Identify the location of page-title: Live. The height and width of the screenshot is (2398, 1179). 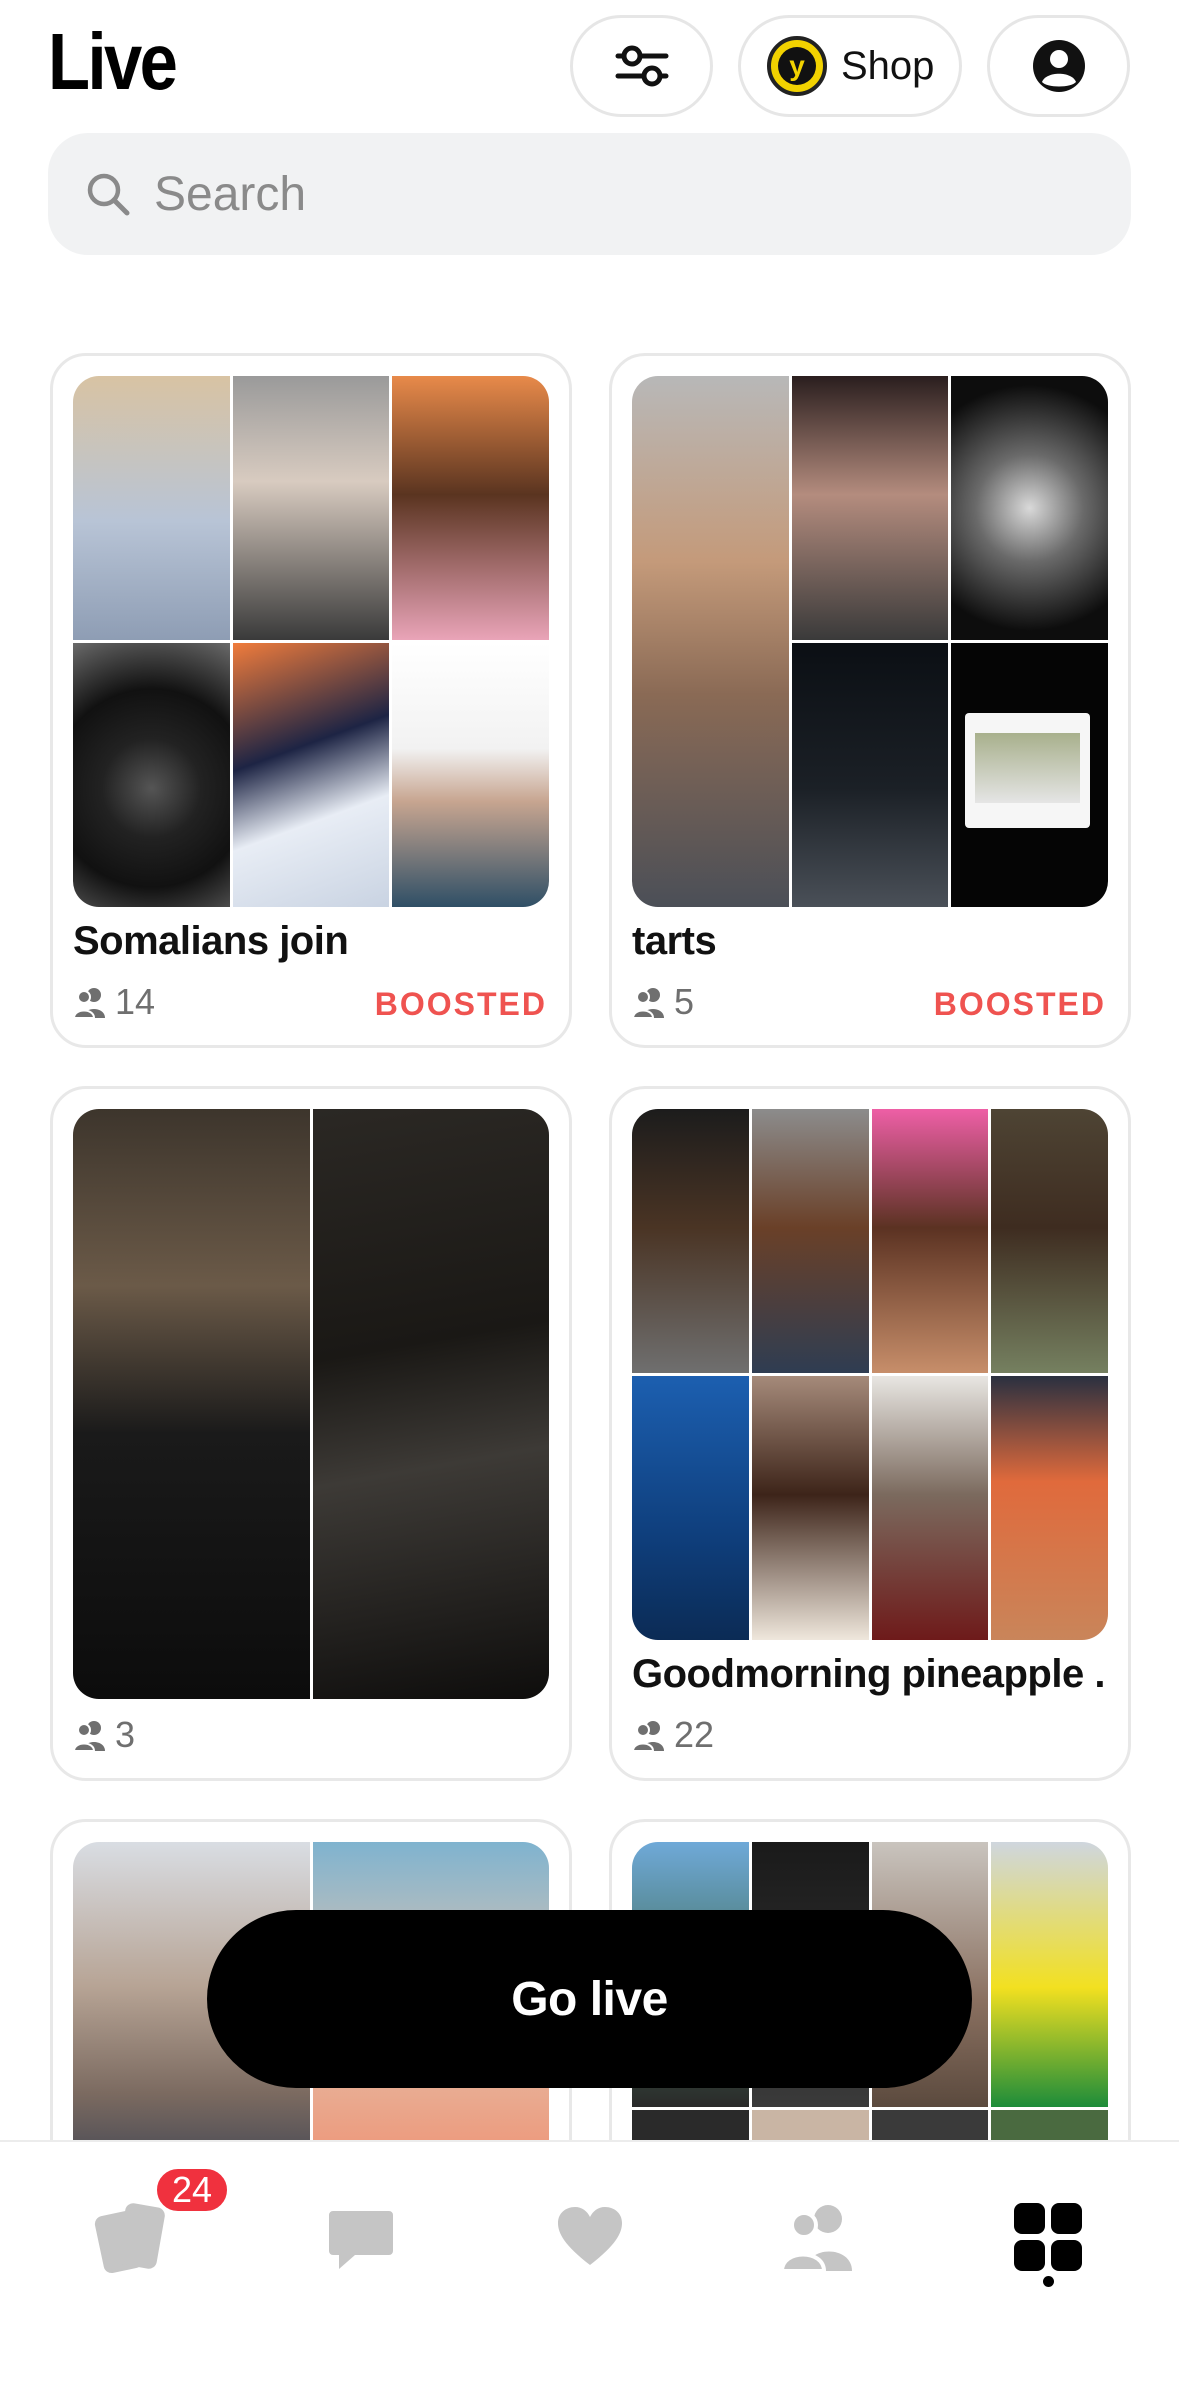
(113, 61).